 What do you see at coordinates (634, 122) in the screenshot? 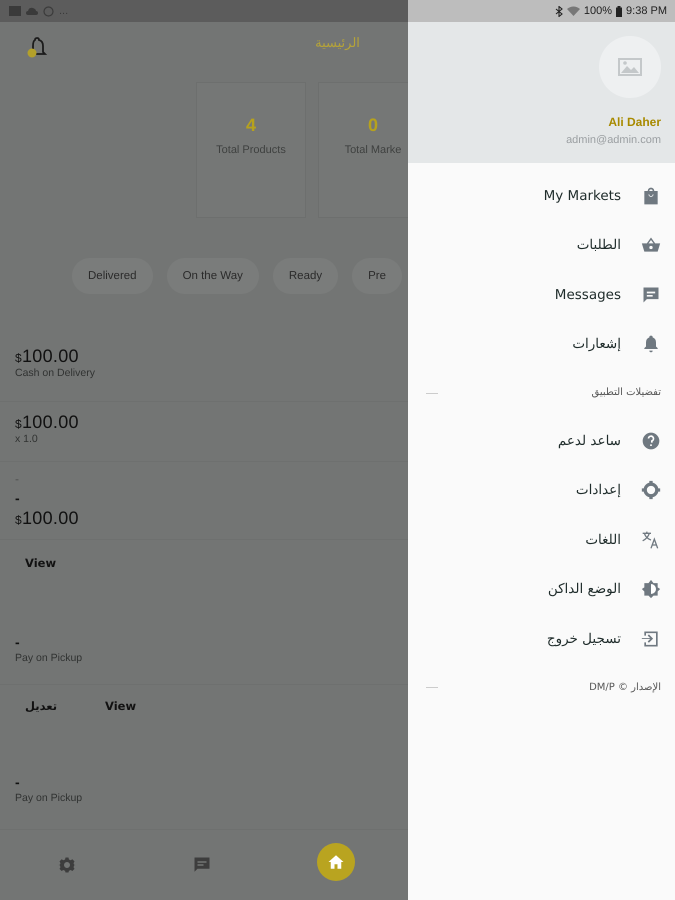
I see `user-name: Ali Daher` at bounding box center [634, 122].